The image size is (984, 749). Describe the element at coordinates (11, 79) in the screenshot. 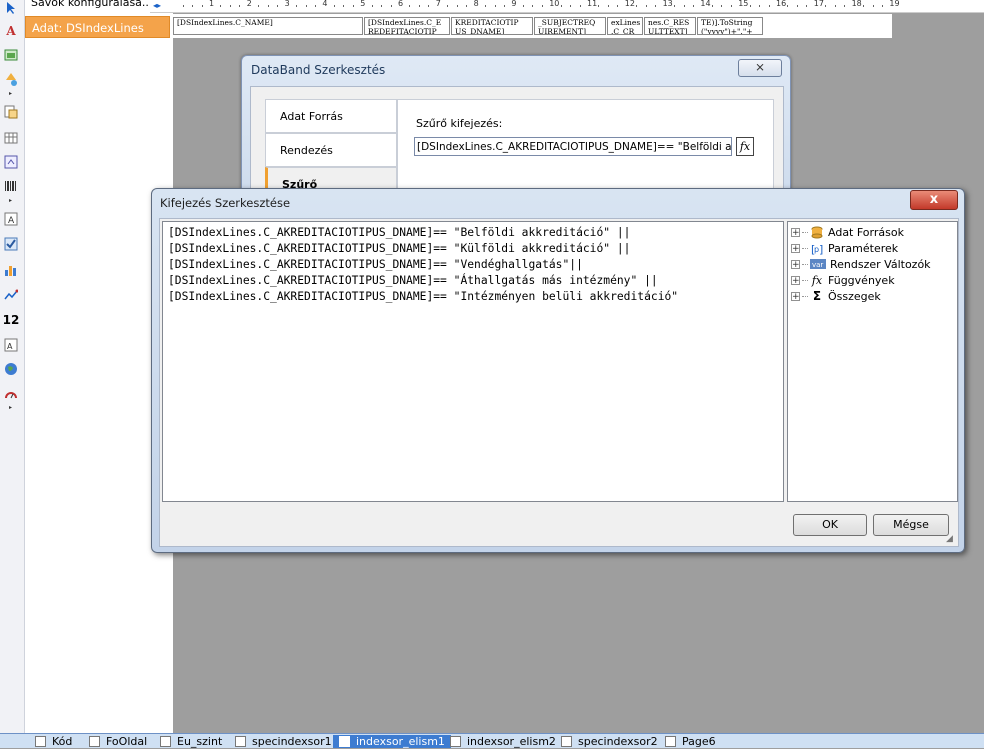

I see `shape-tool-icon` at that location.